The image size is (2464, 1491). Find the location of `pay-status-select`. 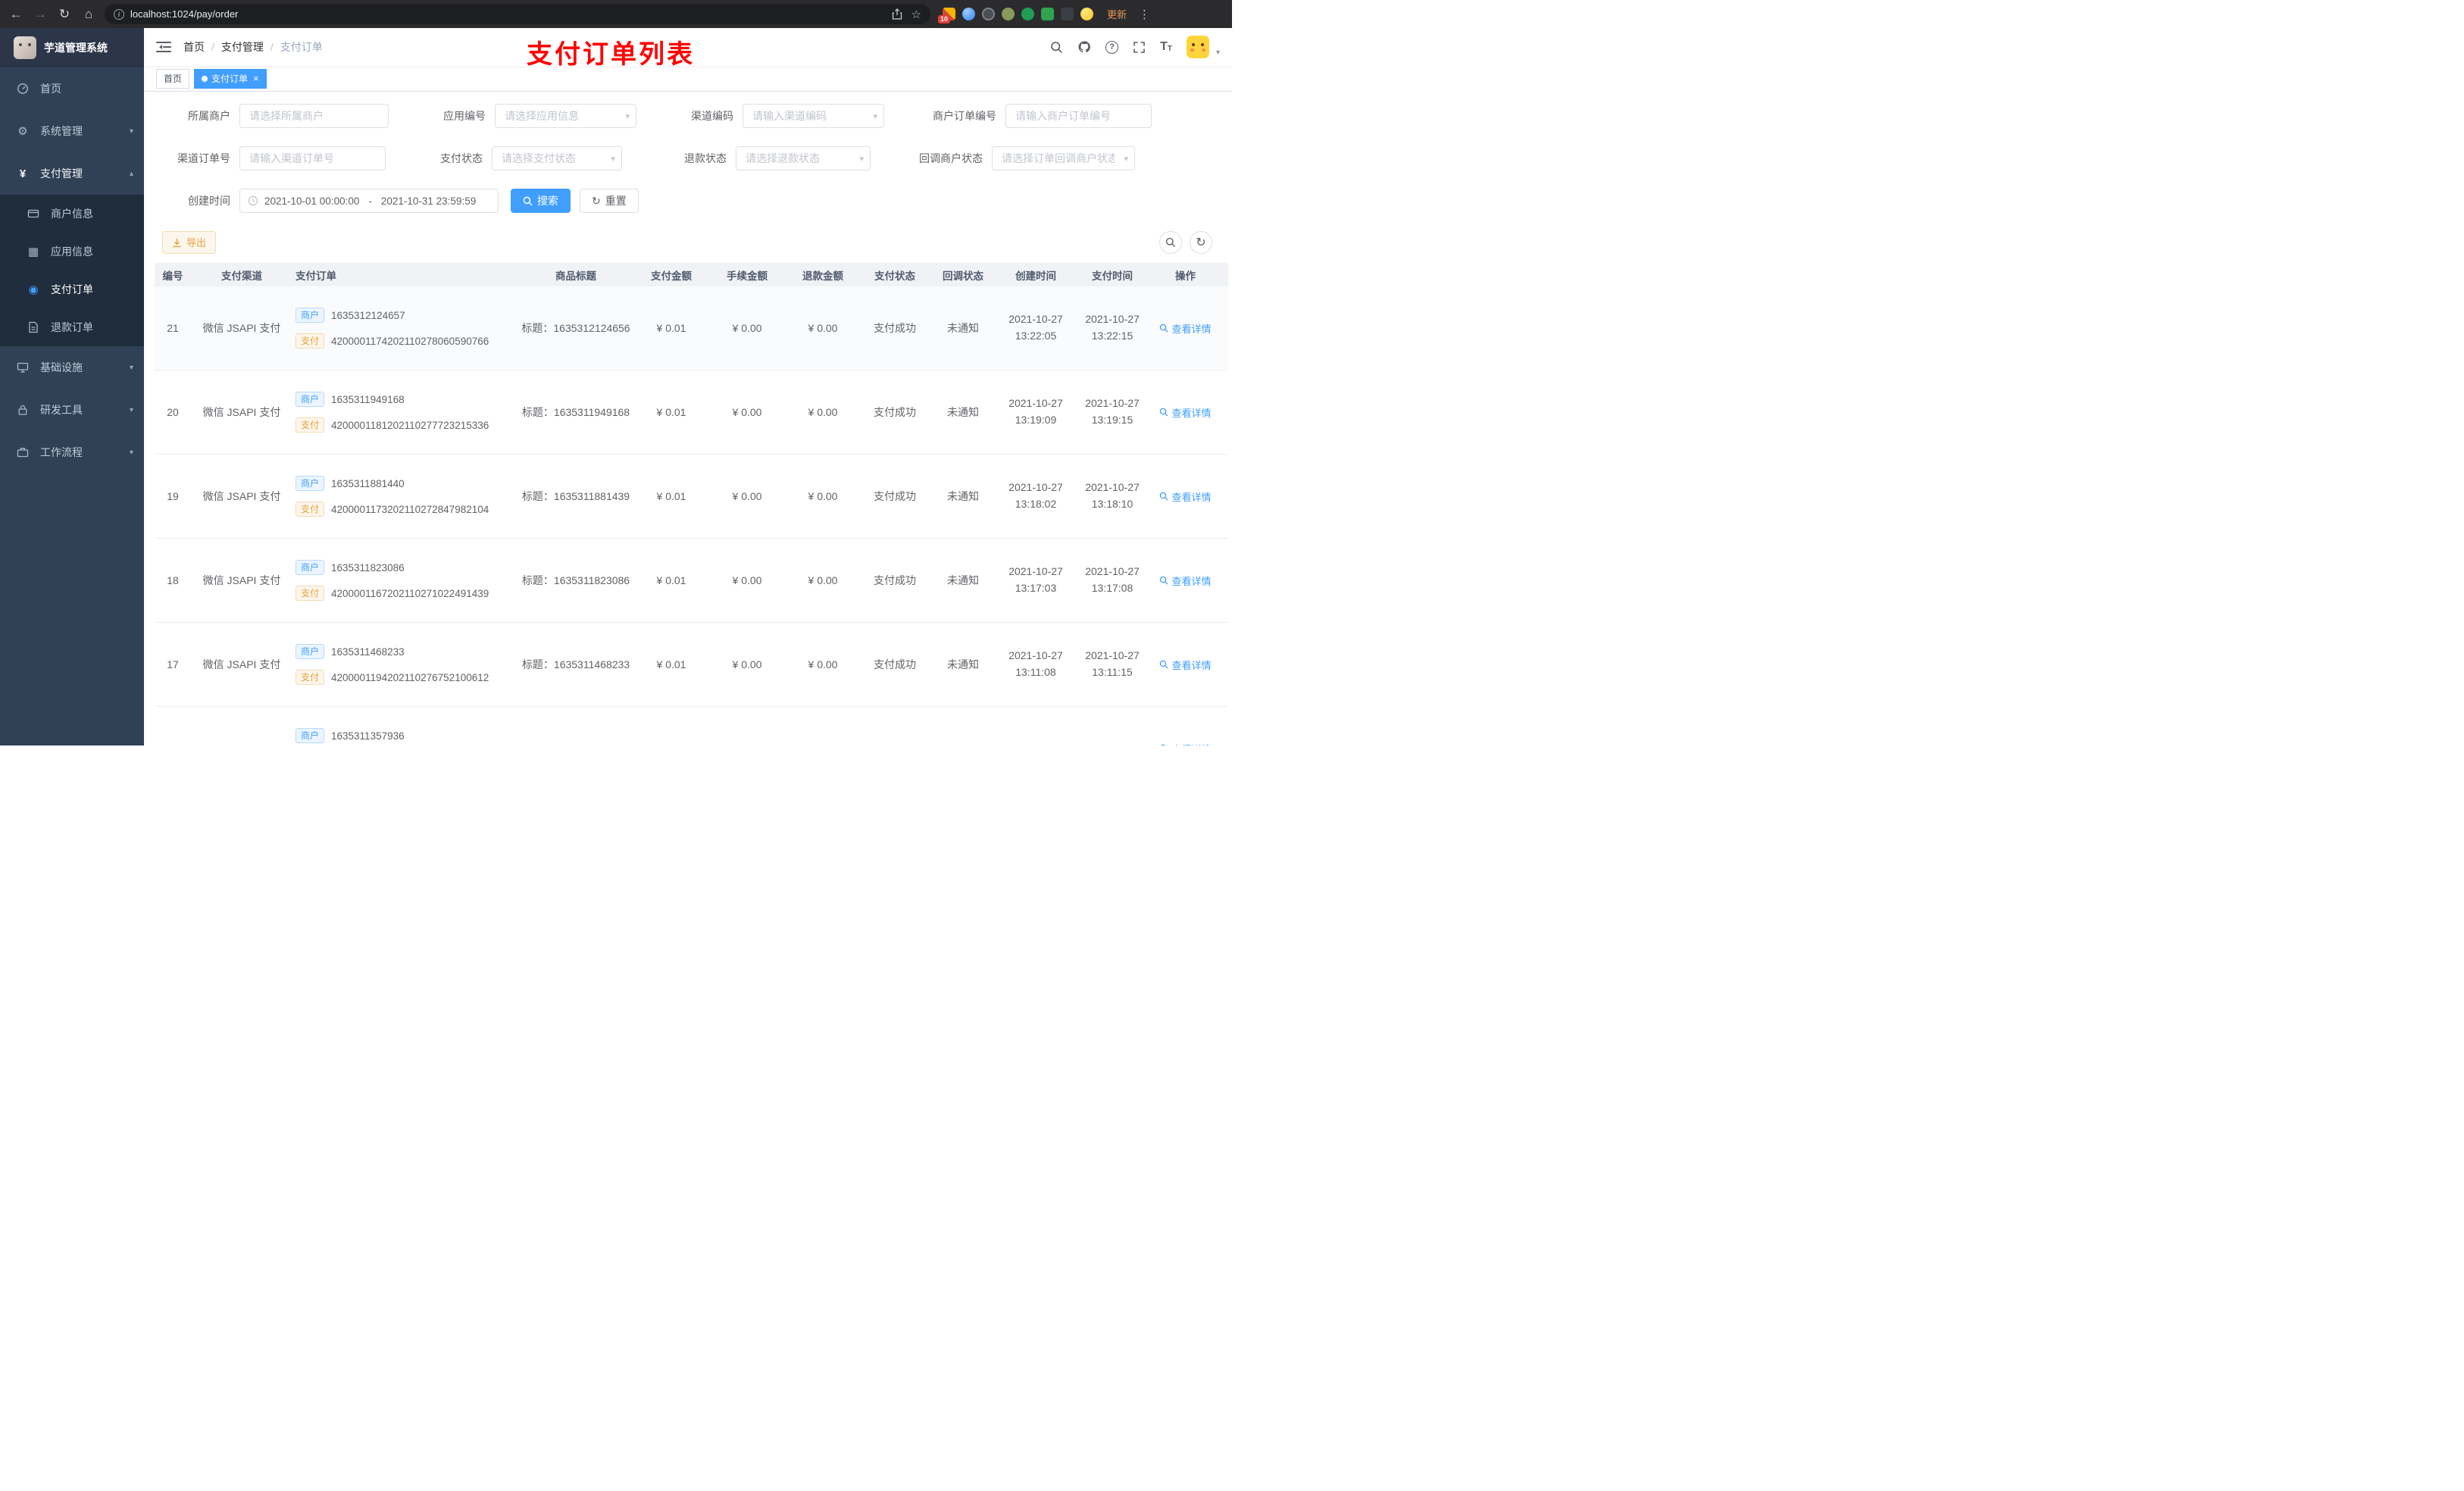

pay-status-select is located at coordinates (557, 158).